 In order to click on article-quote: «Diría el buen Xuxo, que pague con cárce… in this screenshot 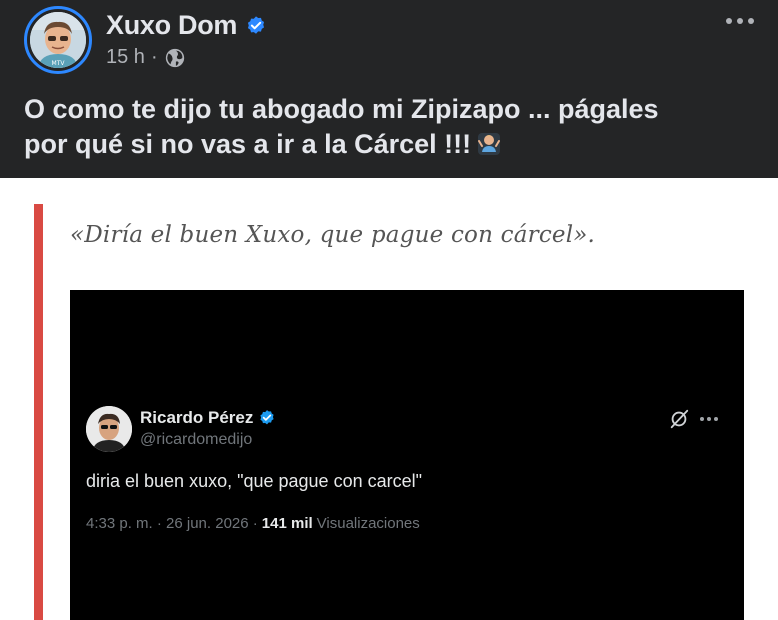, I will do `click(333, 235)`.